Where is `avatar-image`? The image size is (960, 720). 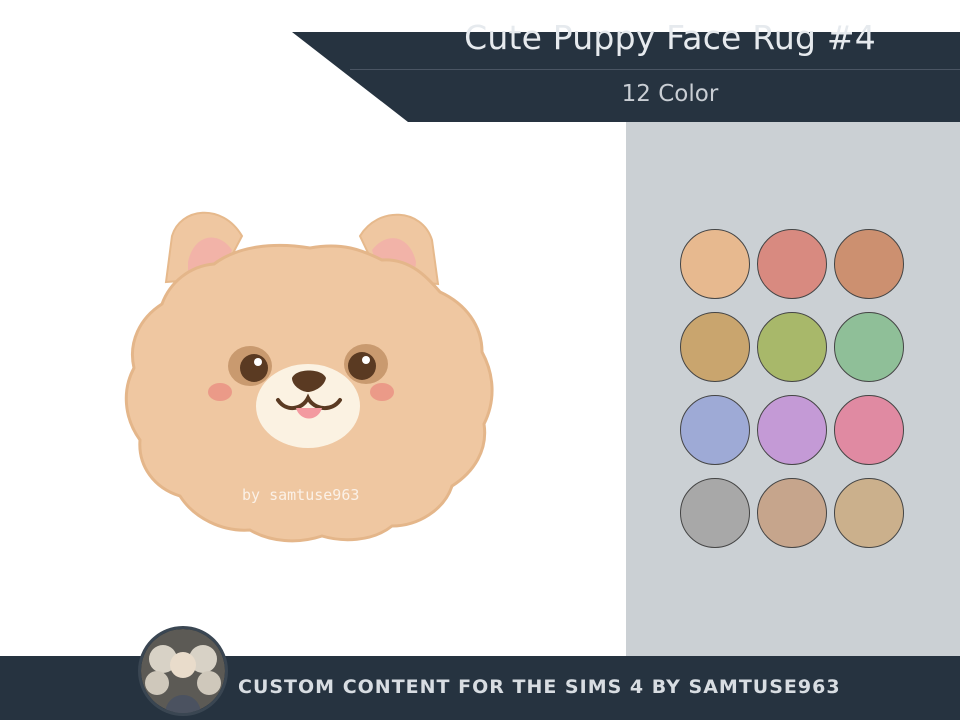 avatar-image is located at coordinates (183, 671).